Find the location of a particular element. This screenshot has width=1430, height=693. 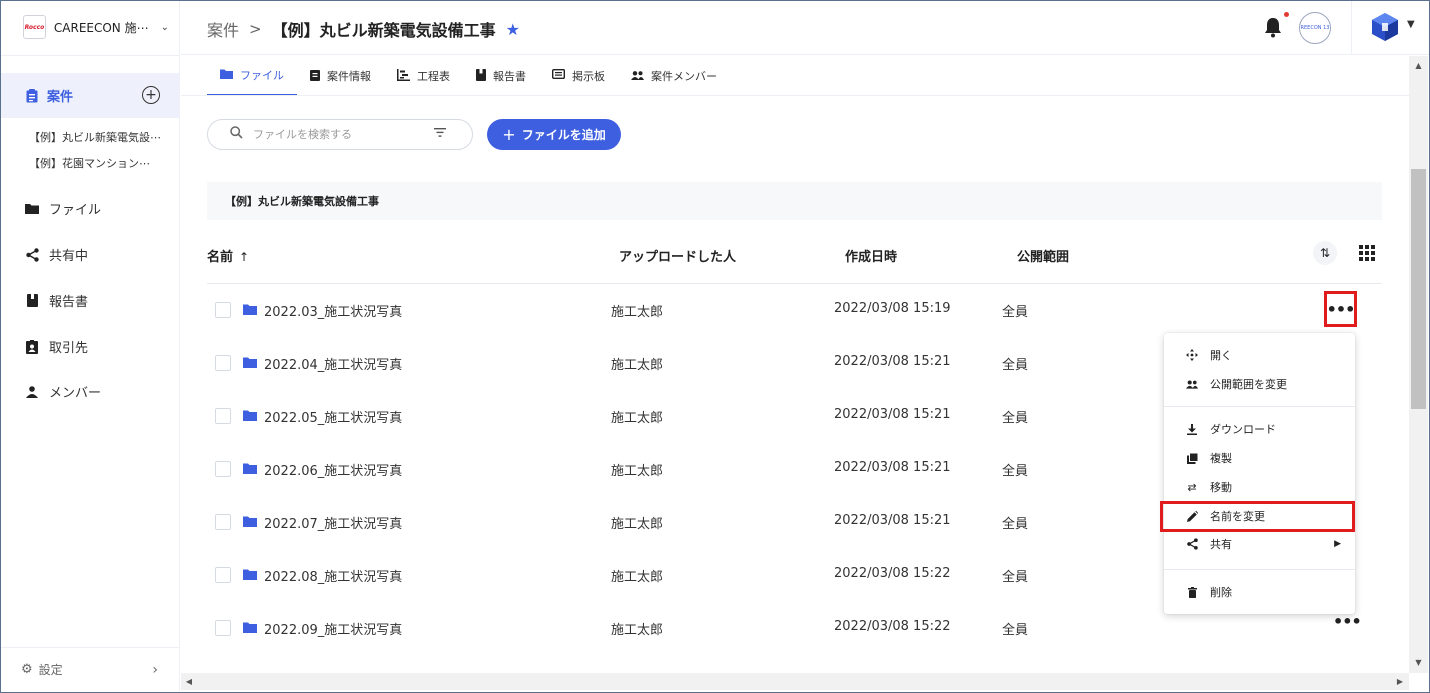

search-input is located at coordinates (338, 134).